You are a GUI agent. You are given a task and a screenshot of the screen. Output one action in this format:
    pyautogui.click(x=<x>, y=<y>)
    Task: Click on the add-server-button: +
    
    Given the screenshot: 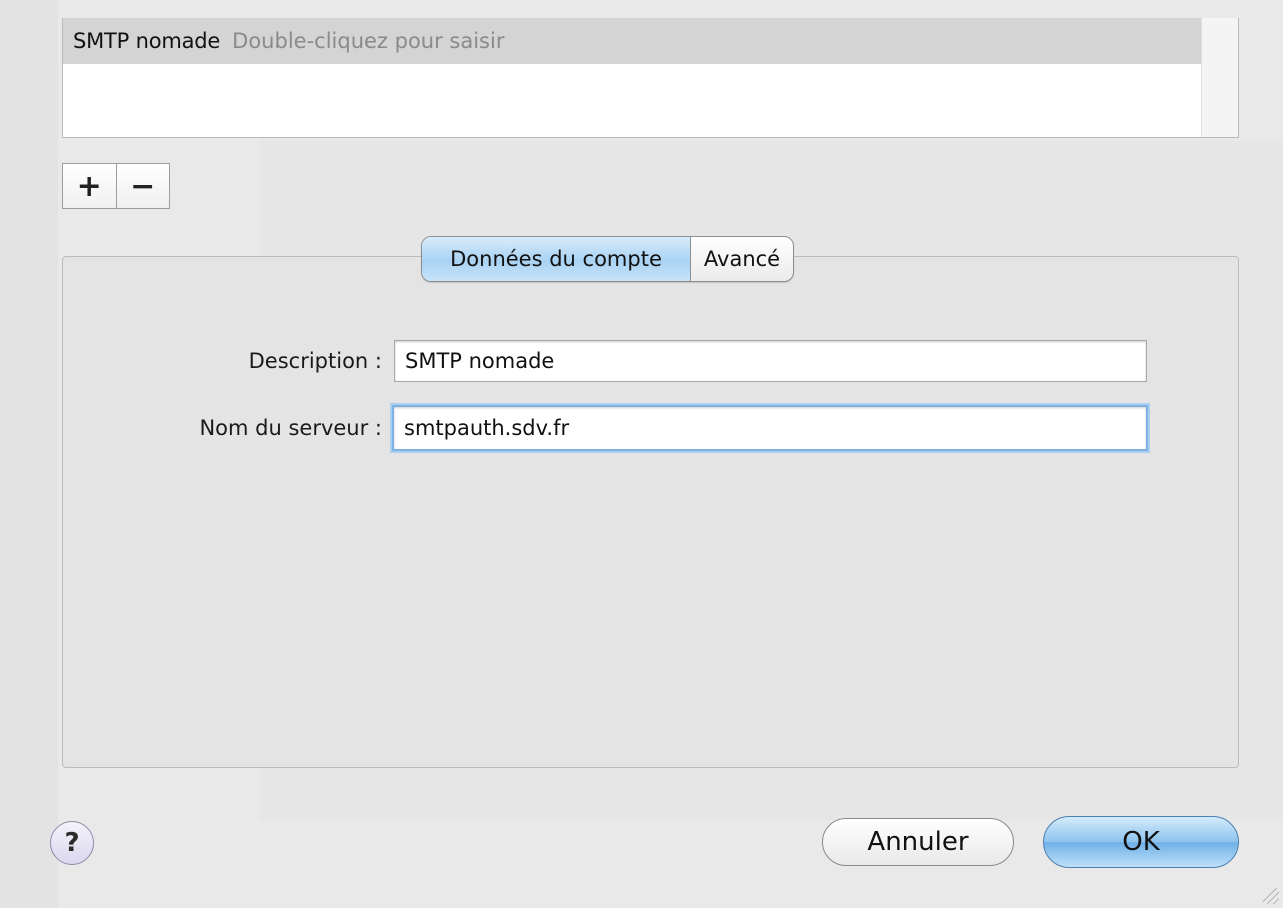 What is the action you would take?
    pyautogui.click(x=89, y=186)
    